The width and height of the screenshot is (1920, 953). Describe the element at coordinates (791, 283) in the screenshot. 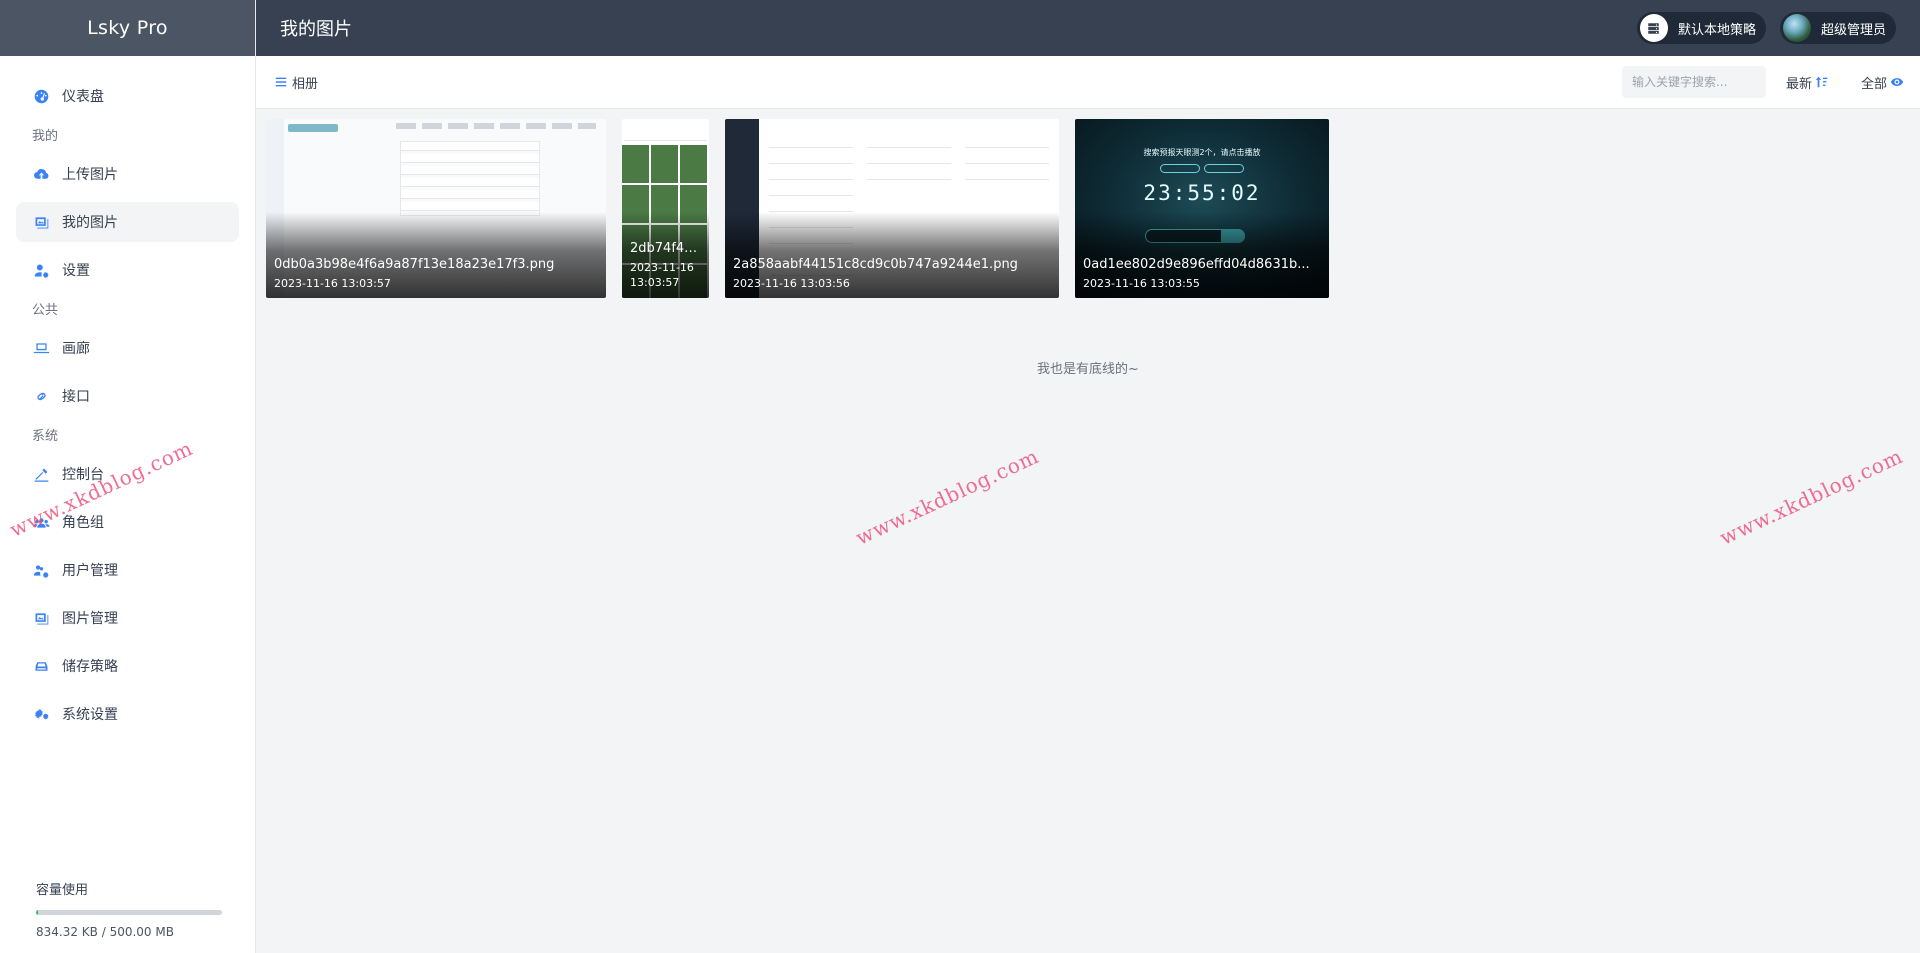

I see `image-time: 2023-11-16 13:03:56` at that location.